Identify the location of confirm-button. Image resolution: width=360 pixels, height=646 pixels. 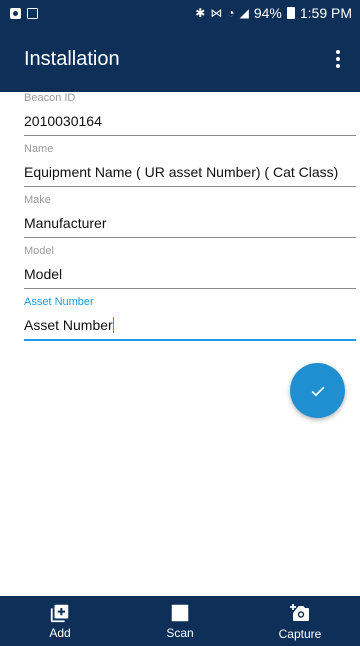
(317, 390).